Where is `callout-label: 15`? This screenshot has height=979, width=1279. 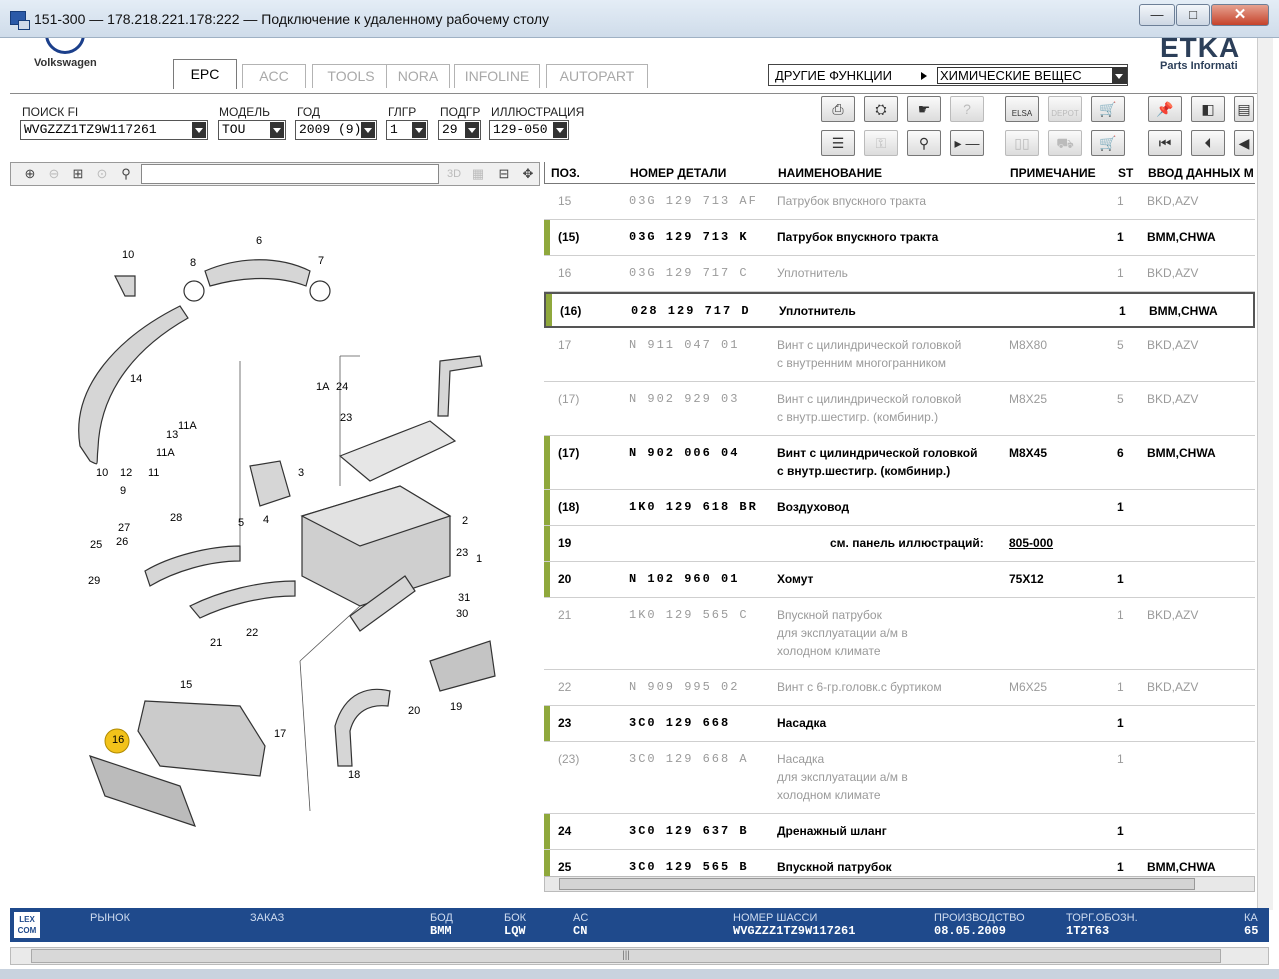
callout-label: 15 is located at coordinates (186, 685).